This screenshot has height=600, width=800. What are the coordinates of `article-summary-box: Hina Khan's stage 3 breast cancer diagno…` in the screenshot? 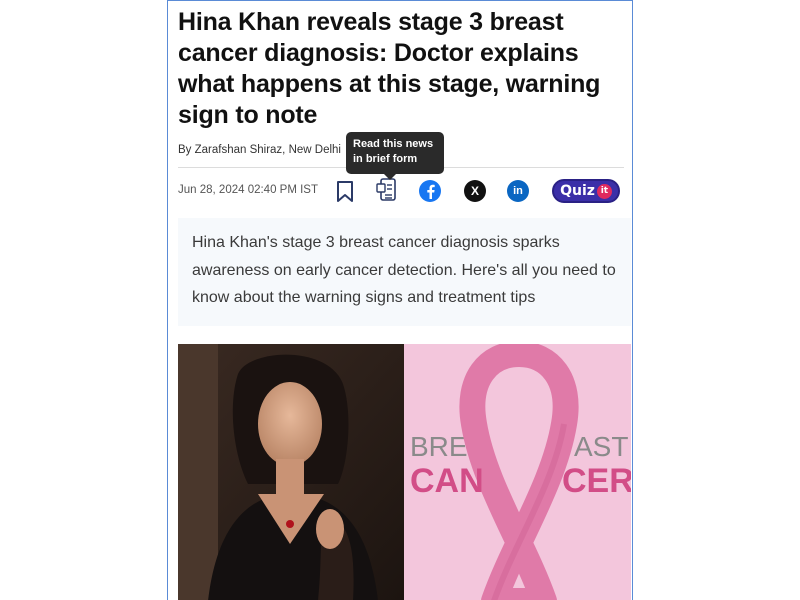 It's located at (404, 272).